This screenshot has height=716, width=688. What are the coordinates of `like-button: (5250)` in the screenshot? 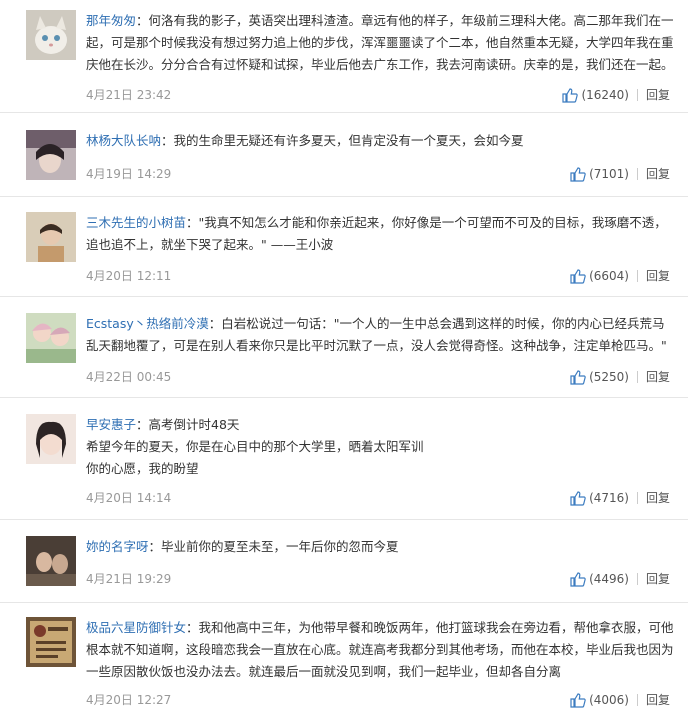 It's located at (599, 377).